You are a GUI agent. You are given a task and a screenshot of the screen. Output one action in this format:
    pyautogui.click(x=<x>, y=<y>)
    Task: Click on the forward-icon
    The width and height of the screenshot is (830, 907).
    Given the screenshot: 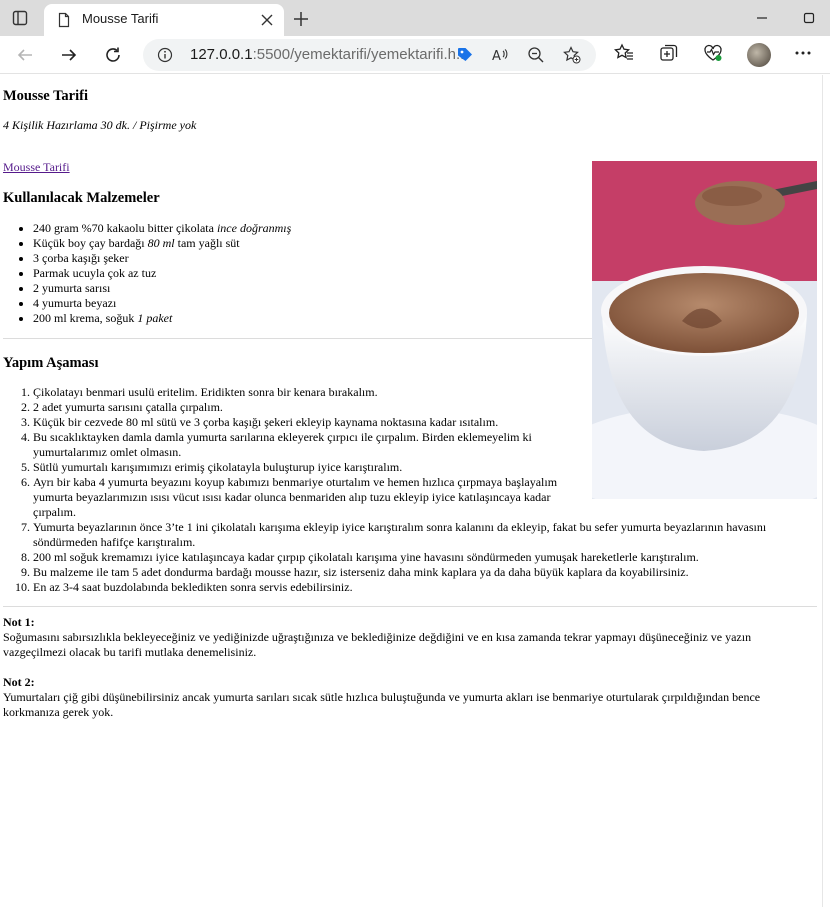 What is the action you would take?
    pyautogui.click(x=69, y=55)
    